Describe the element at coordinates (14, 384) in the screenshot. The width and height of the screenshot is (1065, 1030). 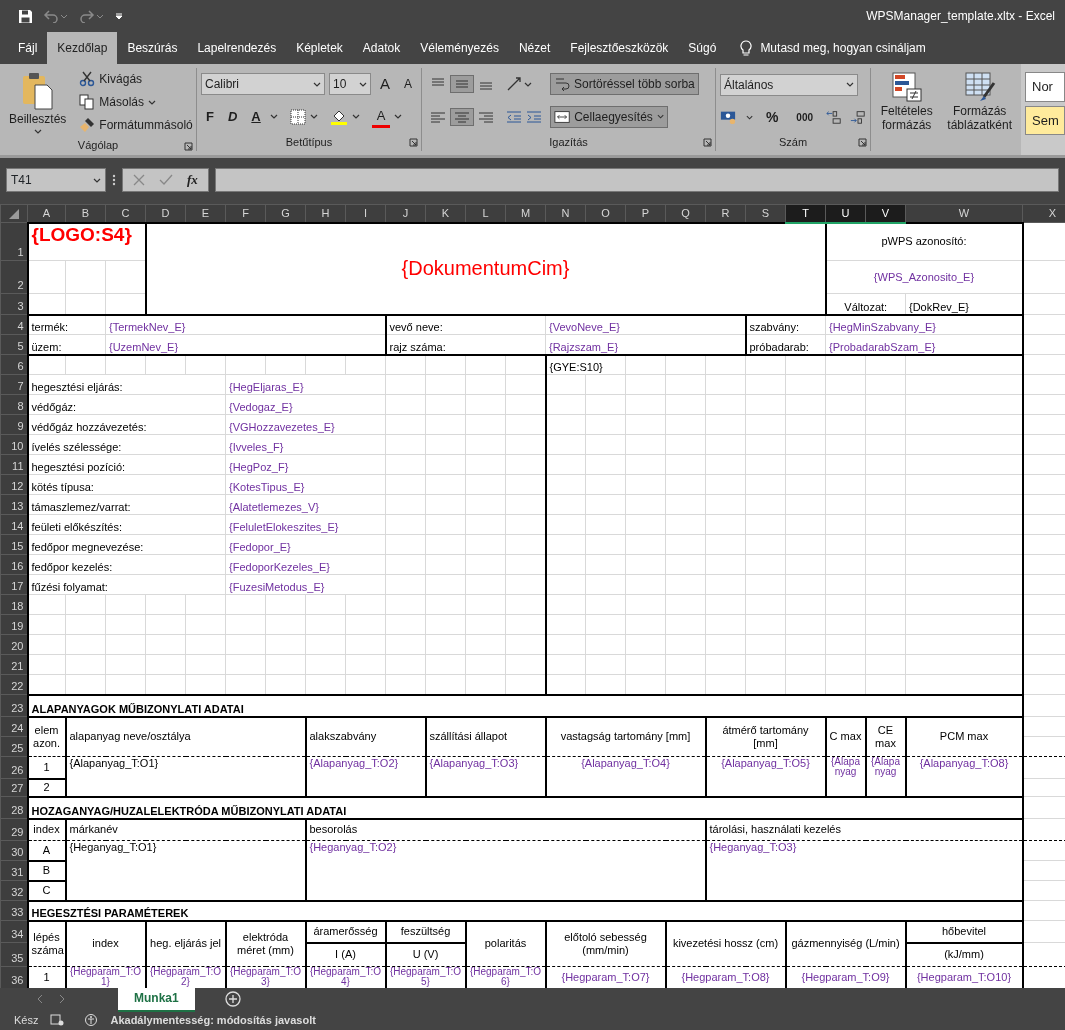
I see `row-header: 7` at that location.